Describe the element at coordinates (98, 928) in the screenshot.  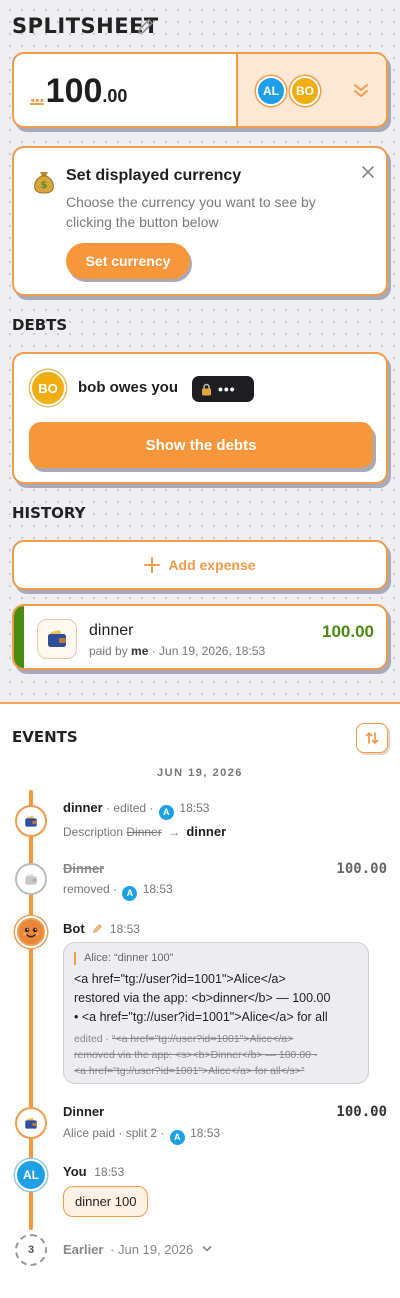
I see `pencil-icon` at that location.